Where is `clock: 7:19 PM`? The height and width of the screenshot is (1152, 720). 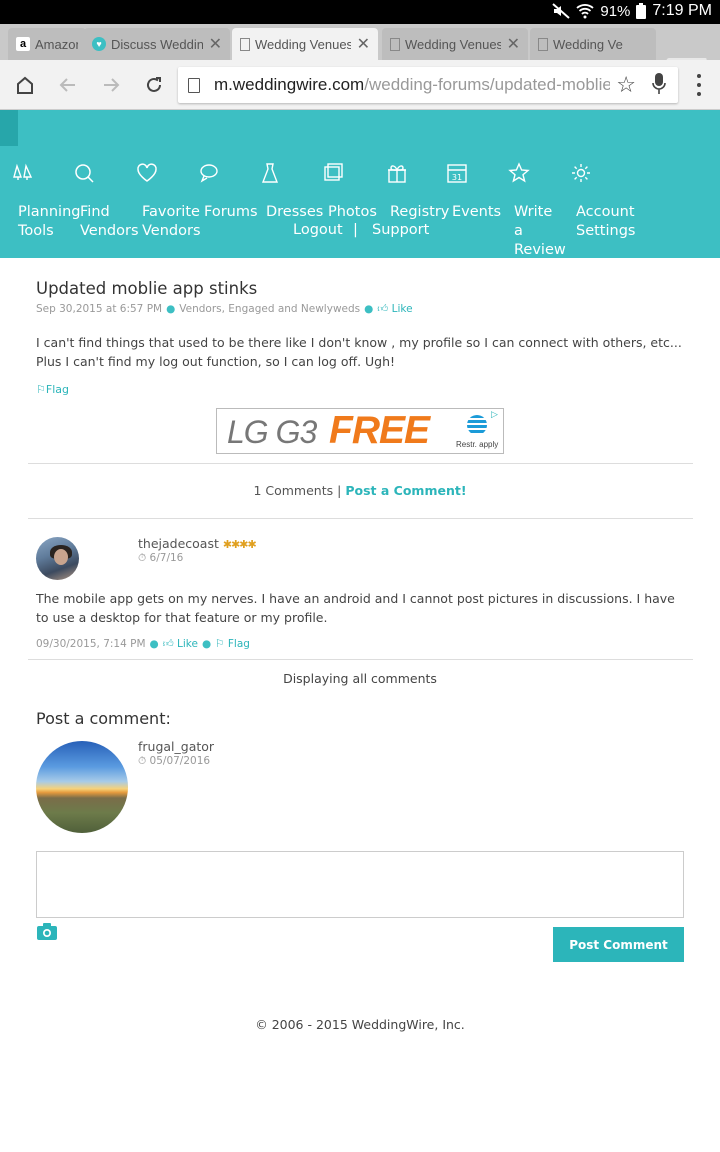
clock: 7:19 PM is located at coordinates (682, 10).